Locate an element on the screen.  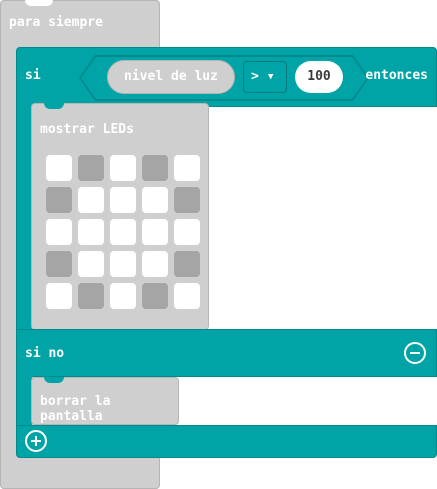
operator-dropdown: > ▼ is located at coordinates (265, 77).